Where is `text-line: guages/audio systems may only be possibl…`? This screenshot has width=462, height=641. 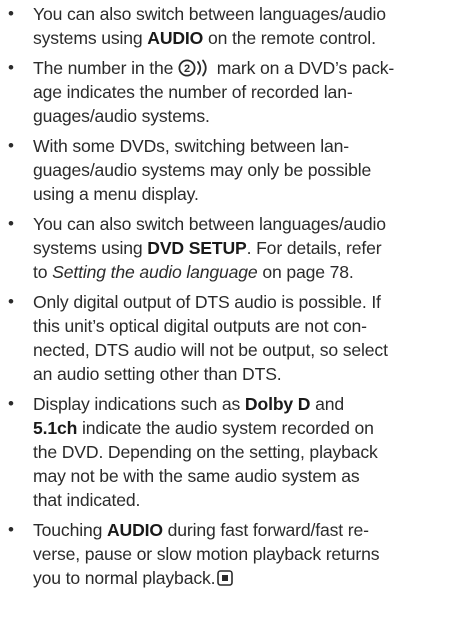
text-line: guages/audio systems may only be possibl… is located at coordinates (202, 170).